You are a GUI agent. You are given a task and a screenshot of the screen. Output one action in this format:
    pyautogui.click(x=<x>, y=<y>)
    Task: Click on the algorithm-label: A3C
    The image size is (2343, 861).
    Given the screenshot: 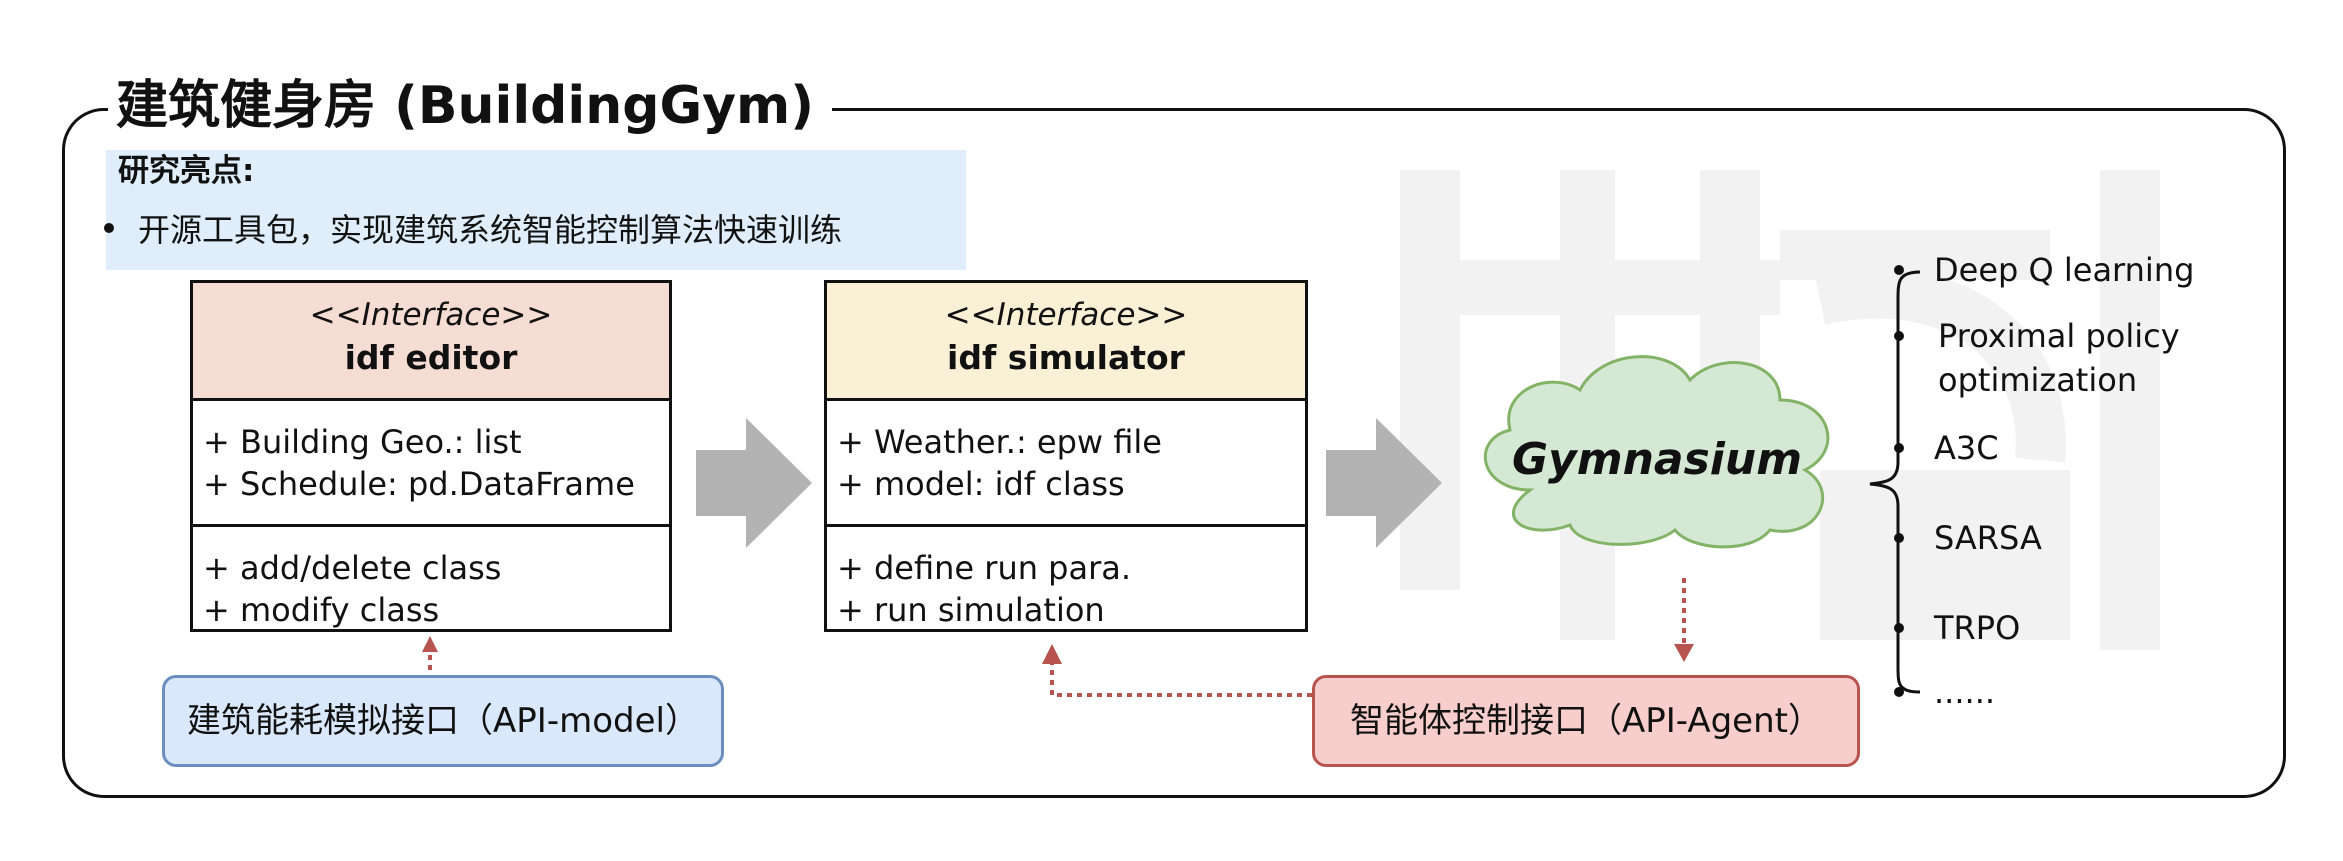 What is the action you would take?
    pyautogui.click(x=1966, y=448)
    